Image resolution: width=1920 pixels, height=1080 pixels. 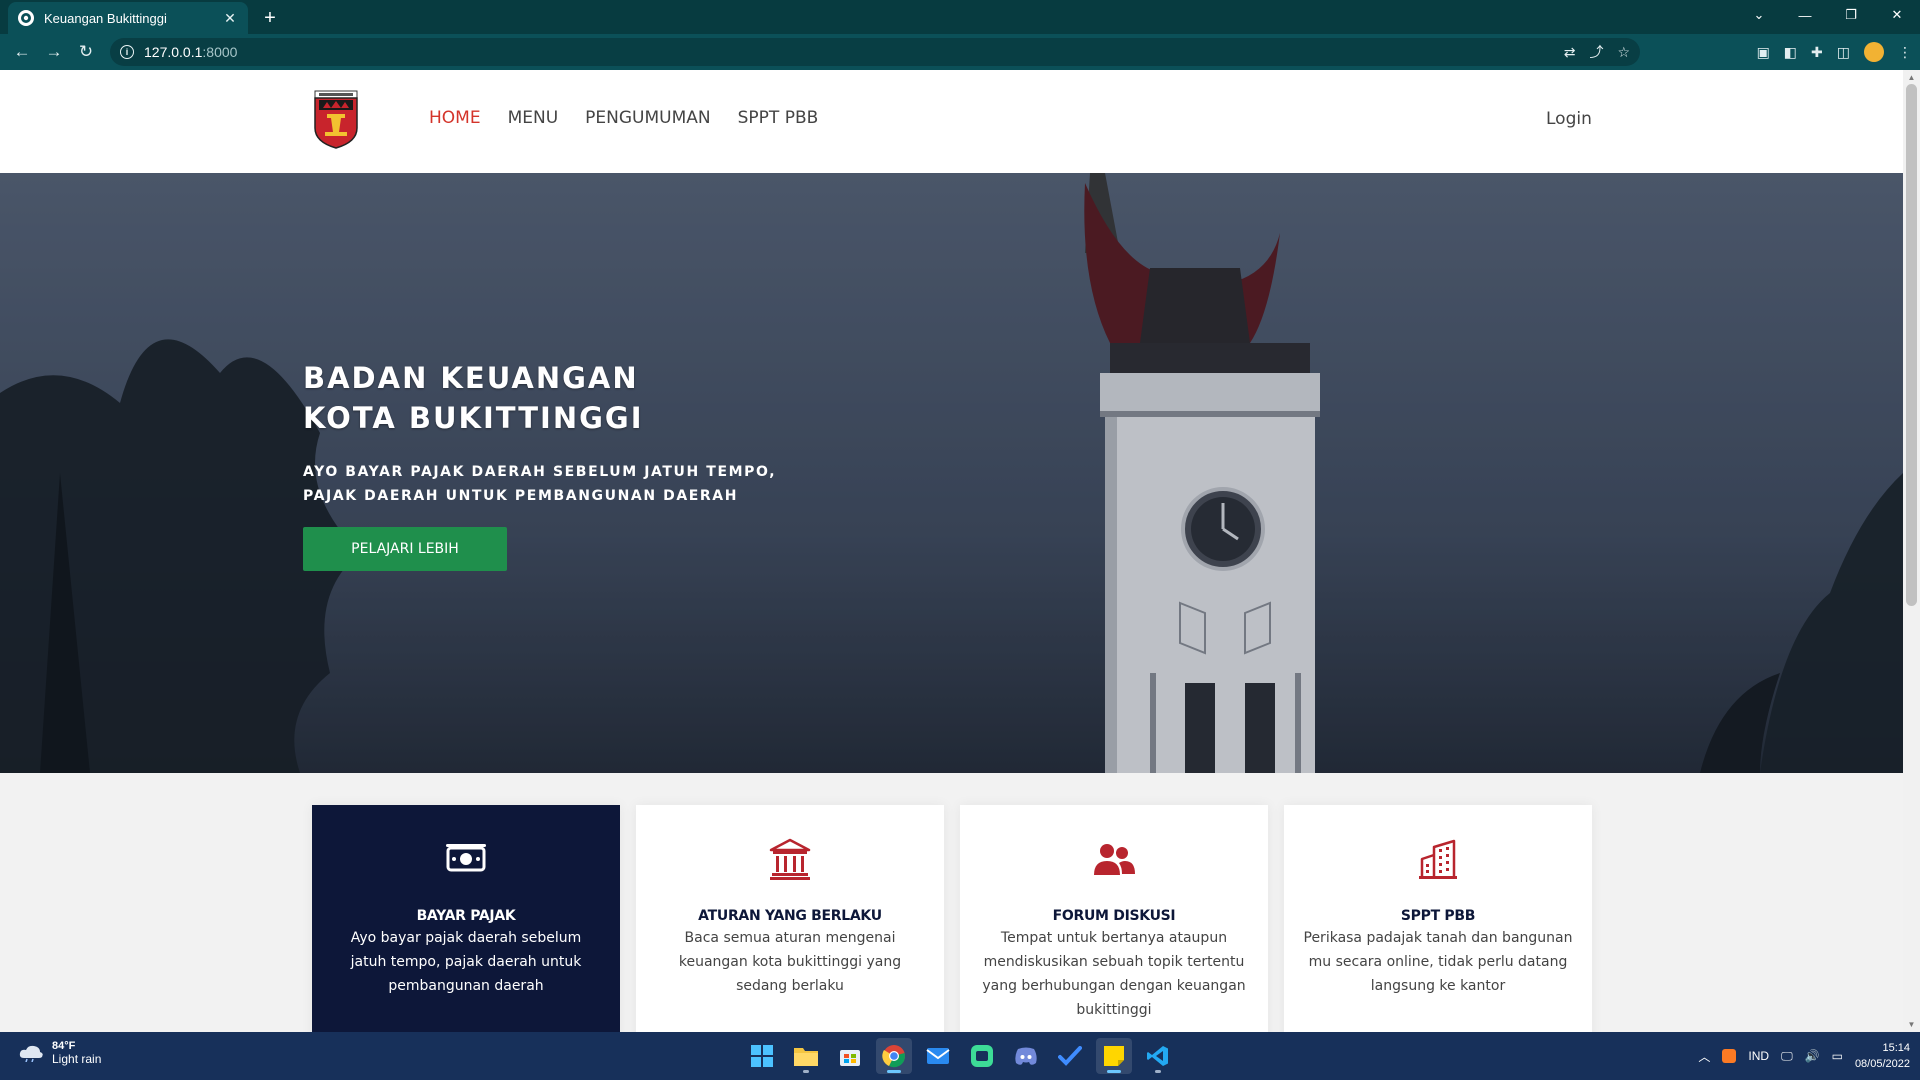 I want to click on card-title: FORUM DISKUSI, so click(x=1114, y=916).